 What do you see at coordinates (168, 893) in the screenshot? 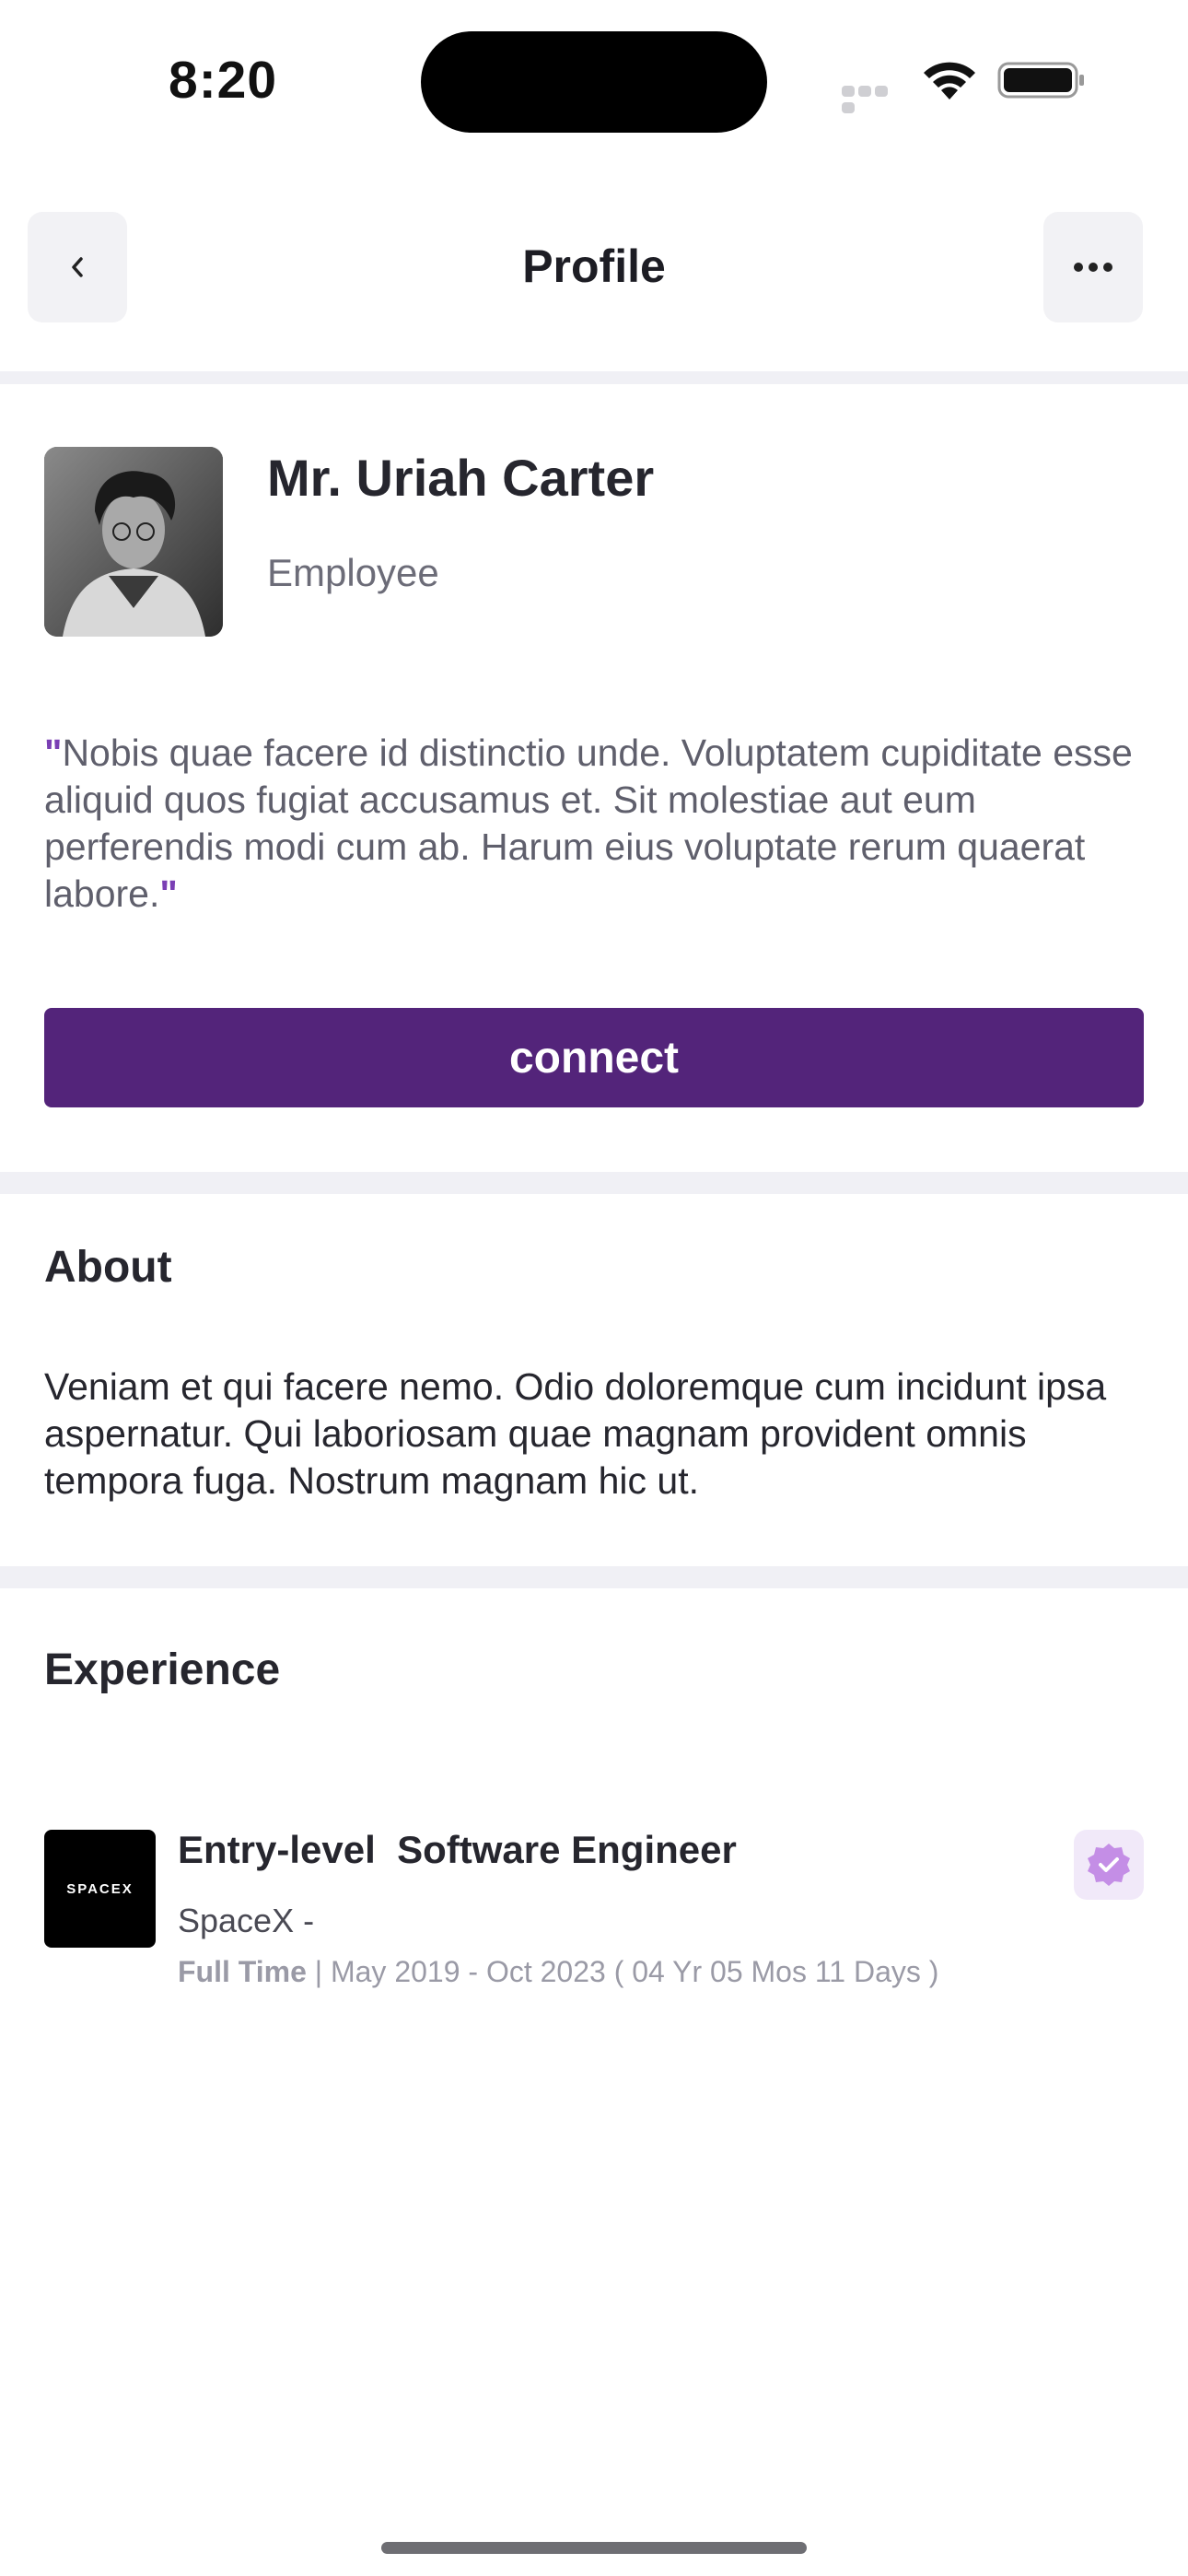
I see `quote-close-mark: "` at bounding box center [168, 893].